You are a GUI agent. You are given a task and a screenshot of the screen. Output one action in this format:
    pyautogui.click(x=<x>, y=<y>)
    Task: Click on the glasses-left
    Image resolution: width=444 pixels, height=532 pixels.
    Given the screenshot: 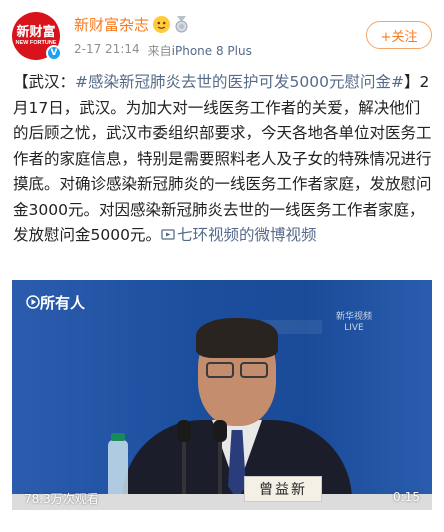 What is the action you would take?
    pyautogui.click(x=220, y=370)
    